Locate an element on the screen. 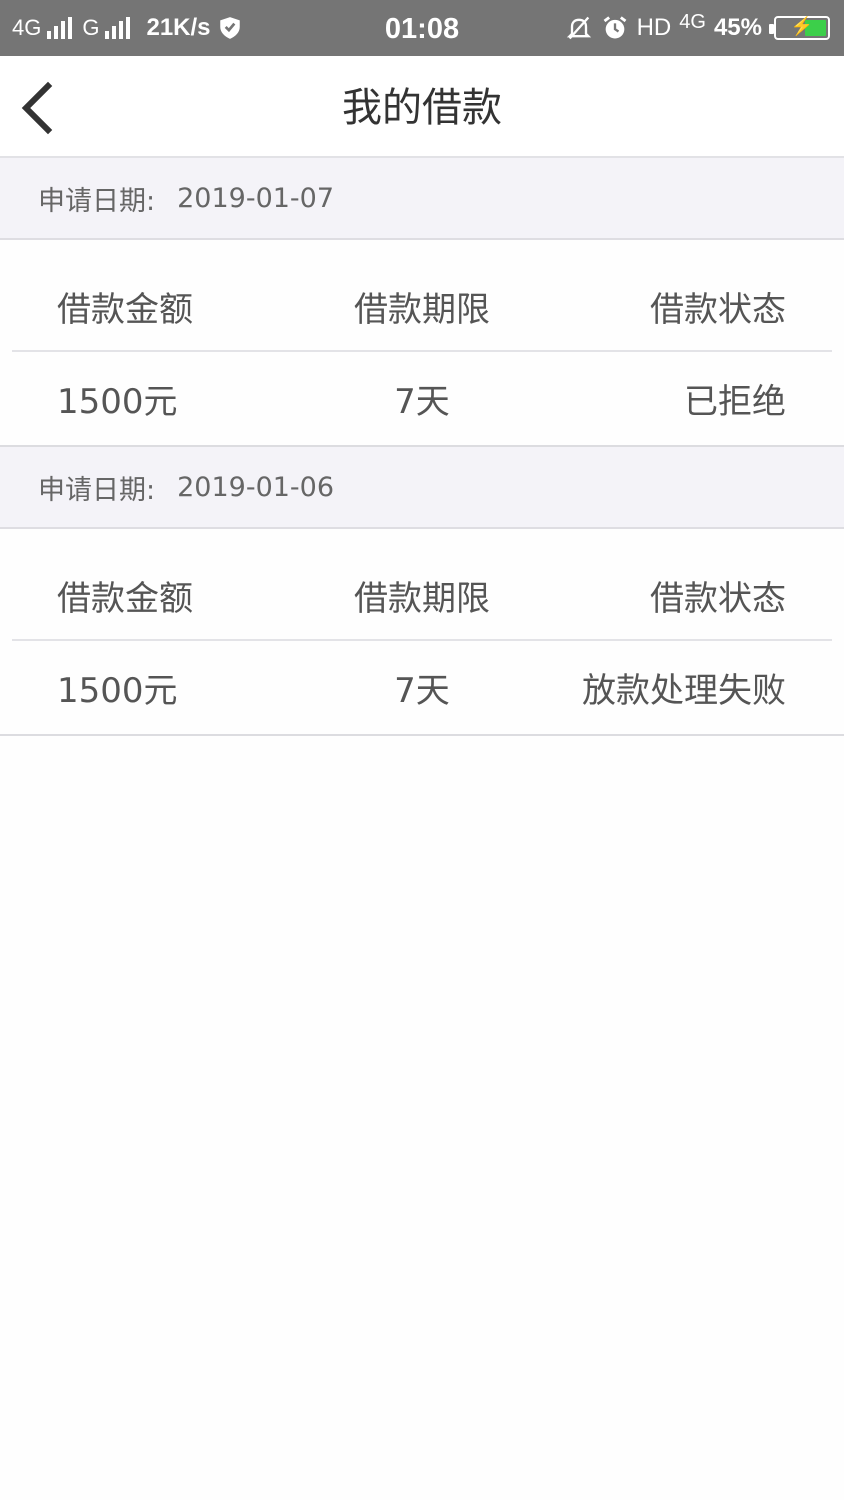  loan-value-row: 1500元 7天 放款处理失败 is located at coordinates (422, 688).